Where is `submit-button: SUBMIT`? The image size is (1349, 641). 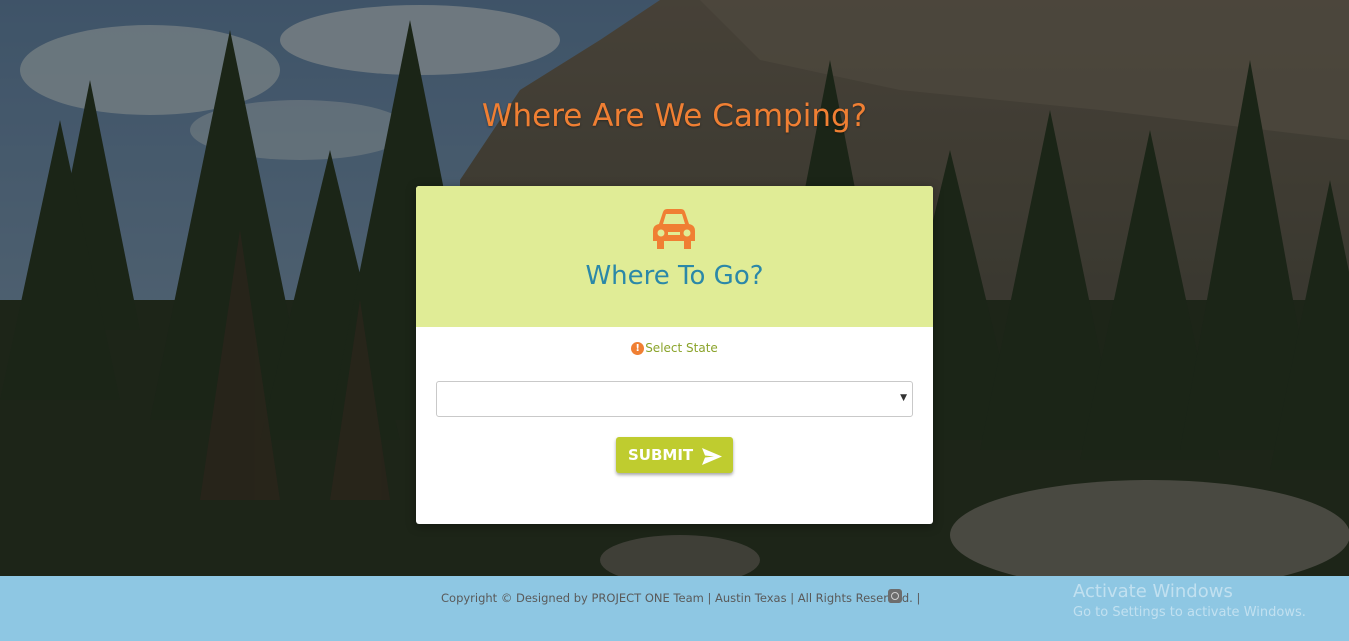
submit-button: SUBMIT is located at coordinates (674, 455).